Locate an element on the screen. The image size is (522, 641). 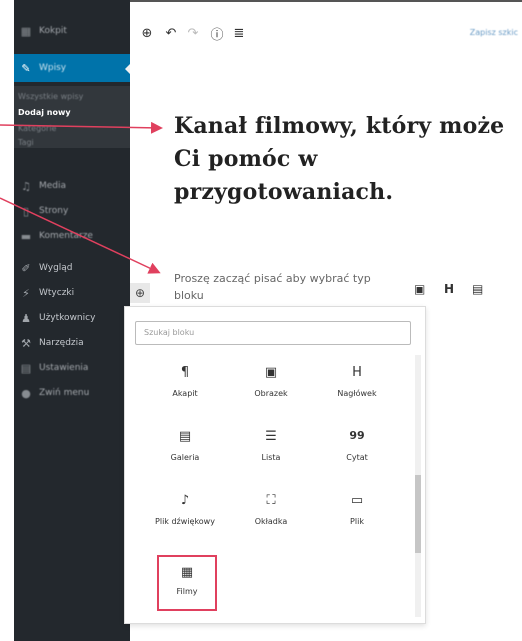
block-label: Nagłówek is located at coordinates (357, 393).